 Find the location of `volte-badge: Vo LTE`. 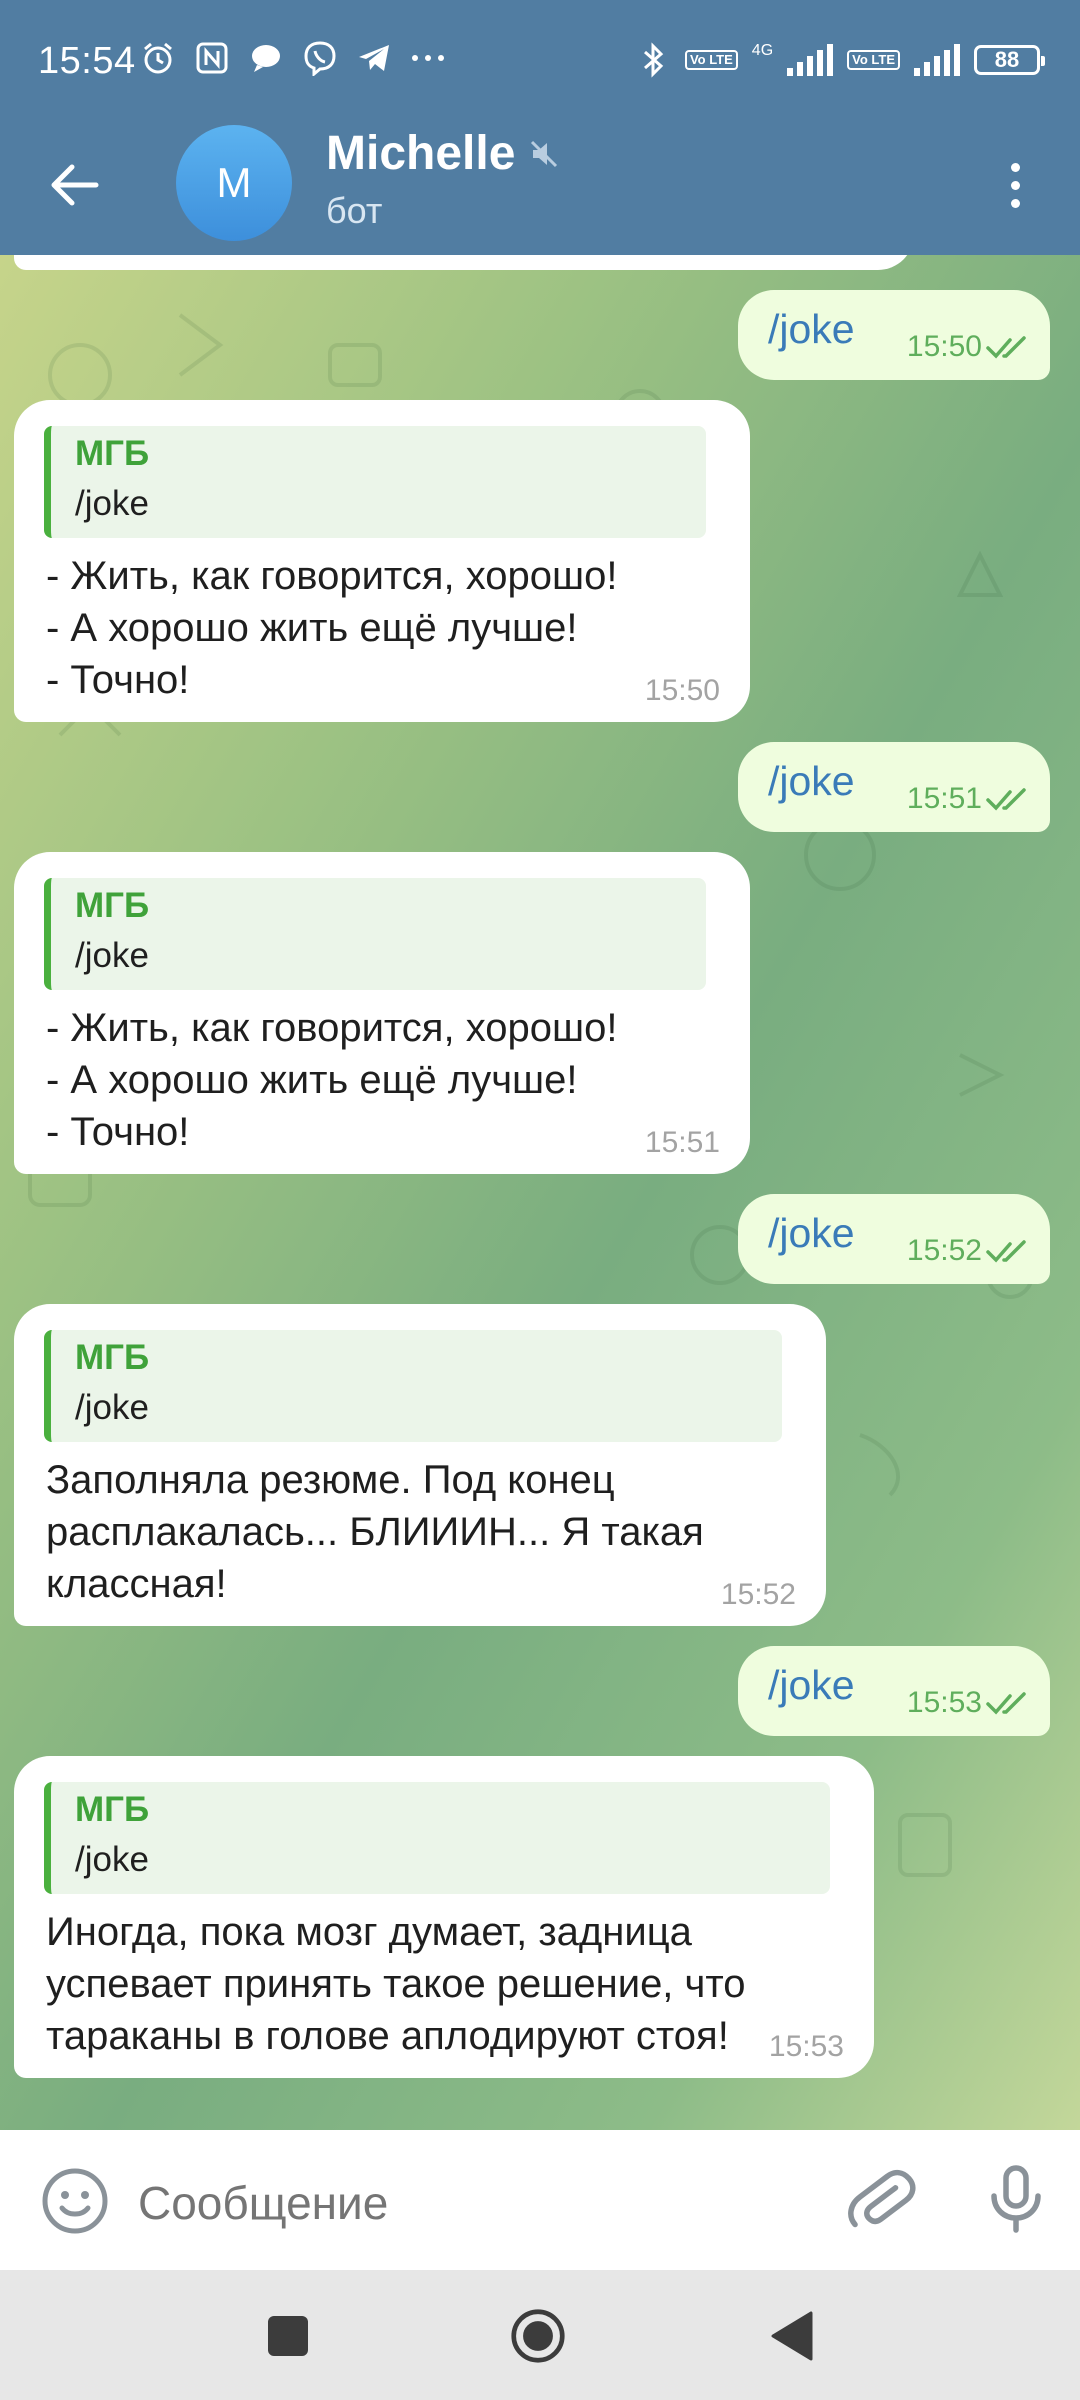

volte-badge: Vo LTE is located at coordinates (711, 60).